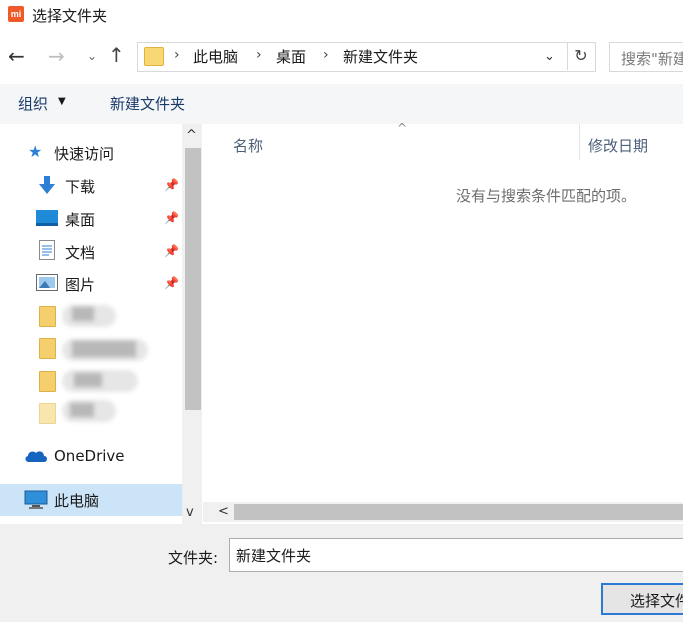 This screenshot has width=683, height=622. What do you see at coordinates (80, 186) in the screenshot?
I see `nav-item-downloads: 下载` at bounding box center [80, 186].